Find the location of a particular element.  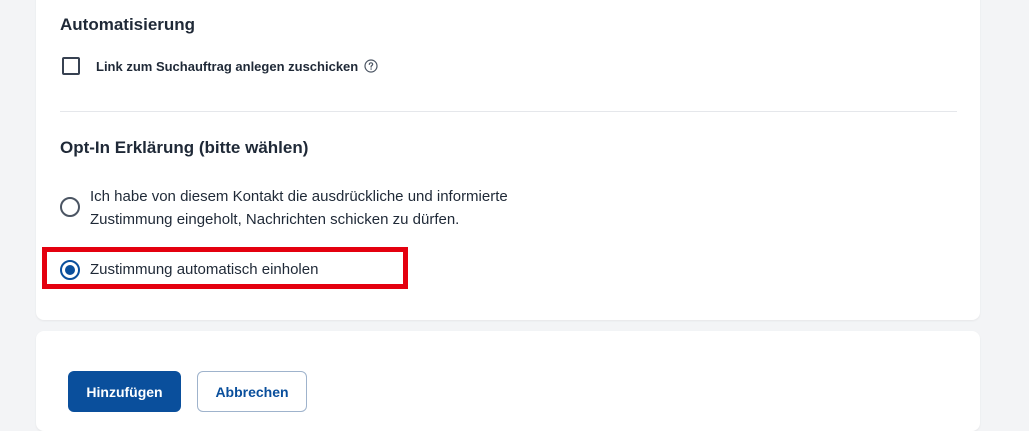

send-search-link-label: Link zum Suchauftrag anlegen zuschicken is located at coordinates (227, 66).